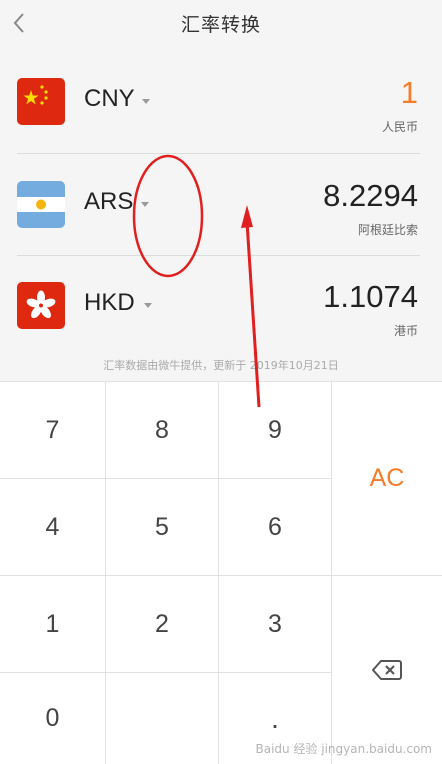 Image resolution: width=442 pixels, height=764 pixels. Describe the element at coordinates (19, 23) in the screenshot. I see `back-arrow-icon` at that location.